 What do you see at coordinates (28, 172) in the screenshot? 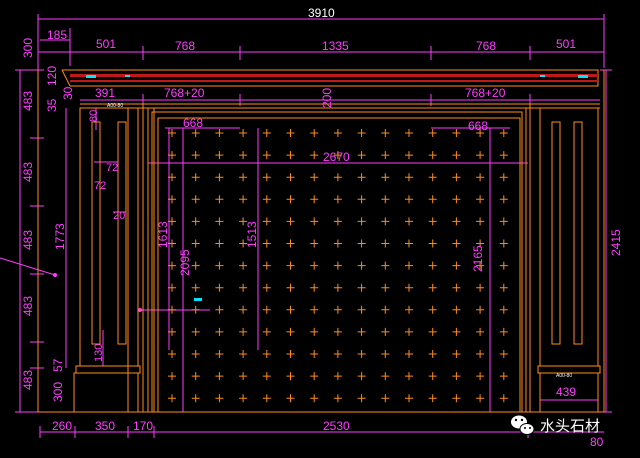
I see `dim-left-483-b: 483` at bounding box center [28, 172].